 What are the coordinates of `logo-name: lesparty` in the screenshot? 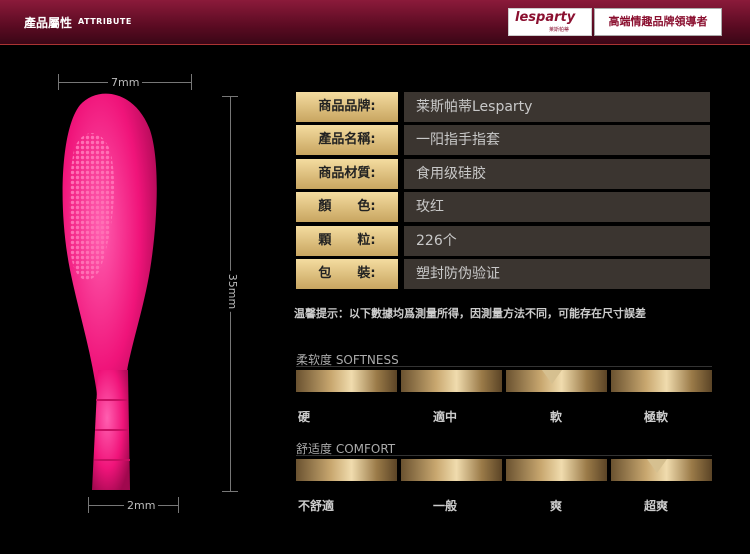 It's located at (545, 17).